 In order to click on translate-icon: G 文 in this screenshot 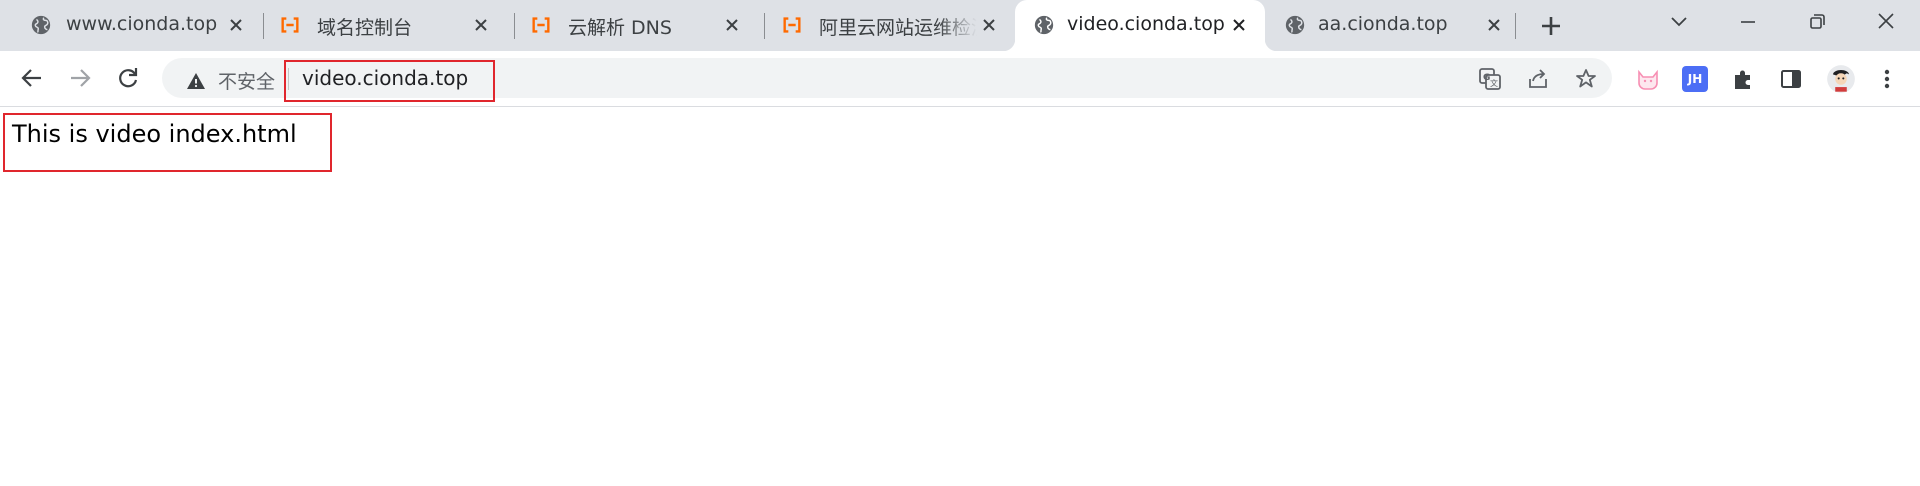, I will do `click(1490, 79)`.